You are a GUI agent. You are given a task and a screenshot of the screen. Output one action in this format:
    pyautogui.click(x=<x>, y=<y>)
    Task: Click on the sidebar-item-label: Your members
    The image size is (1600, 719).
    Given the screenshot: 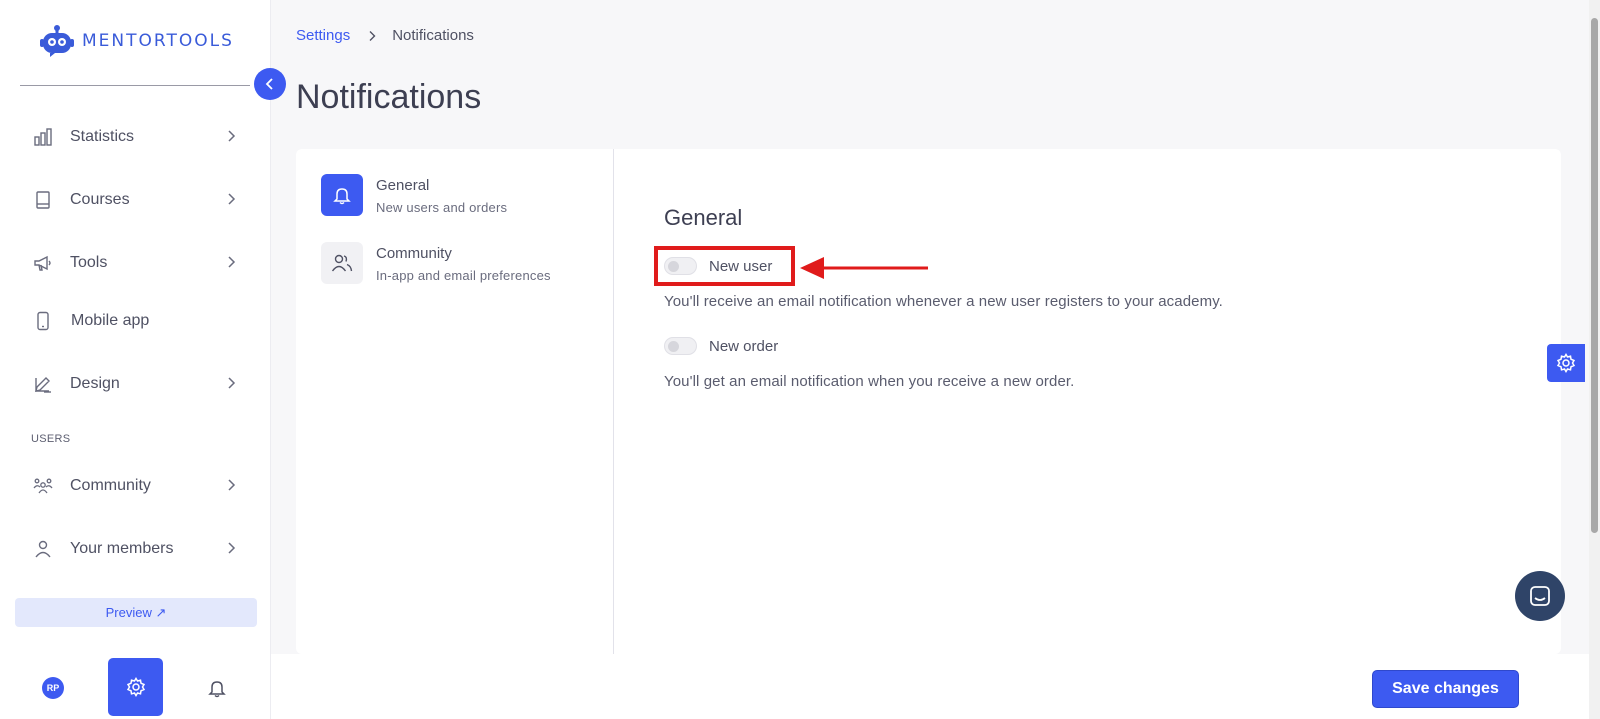 What is the action you would take?
    pyautogui.click(x=122, y=548)
    